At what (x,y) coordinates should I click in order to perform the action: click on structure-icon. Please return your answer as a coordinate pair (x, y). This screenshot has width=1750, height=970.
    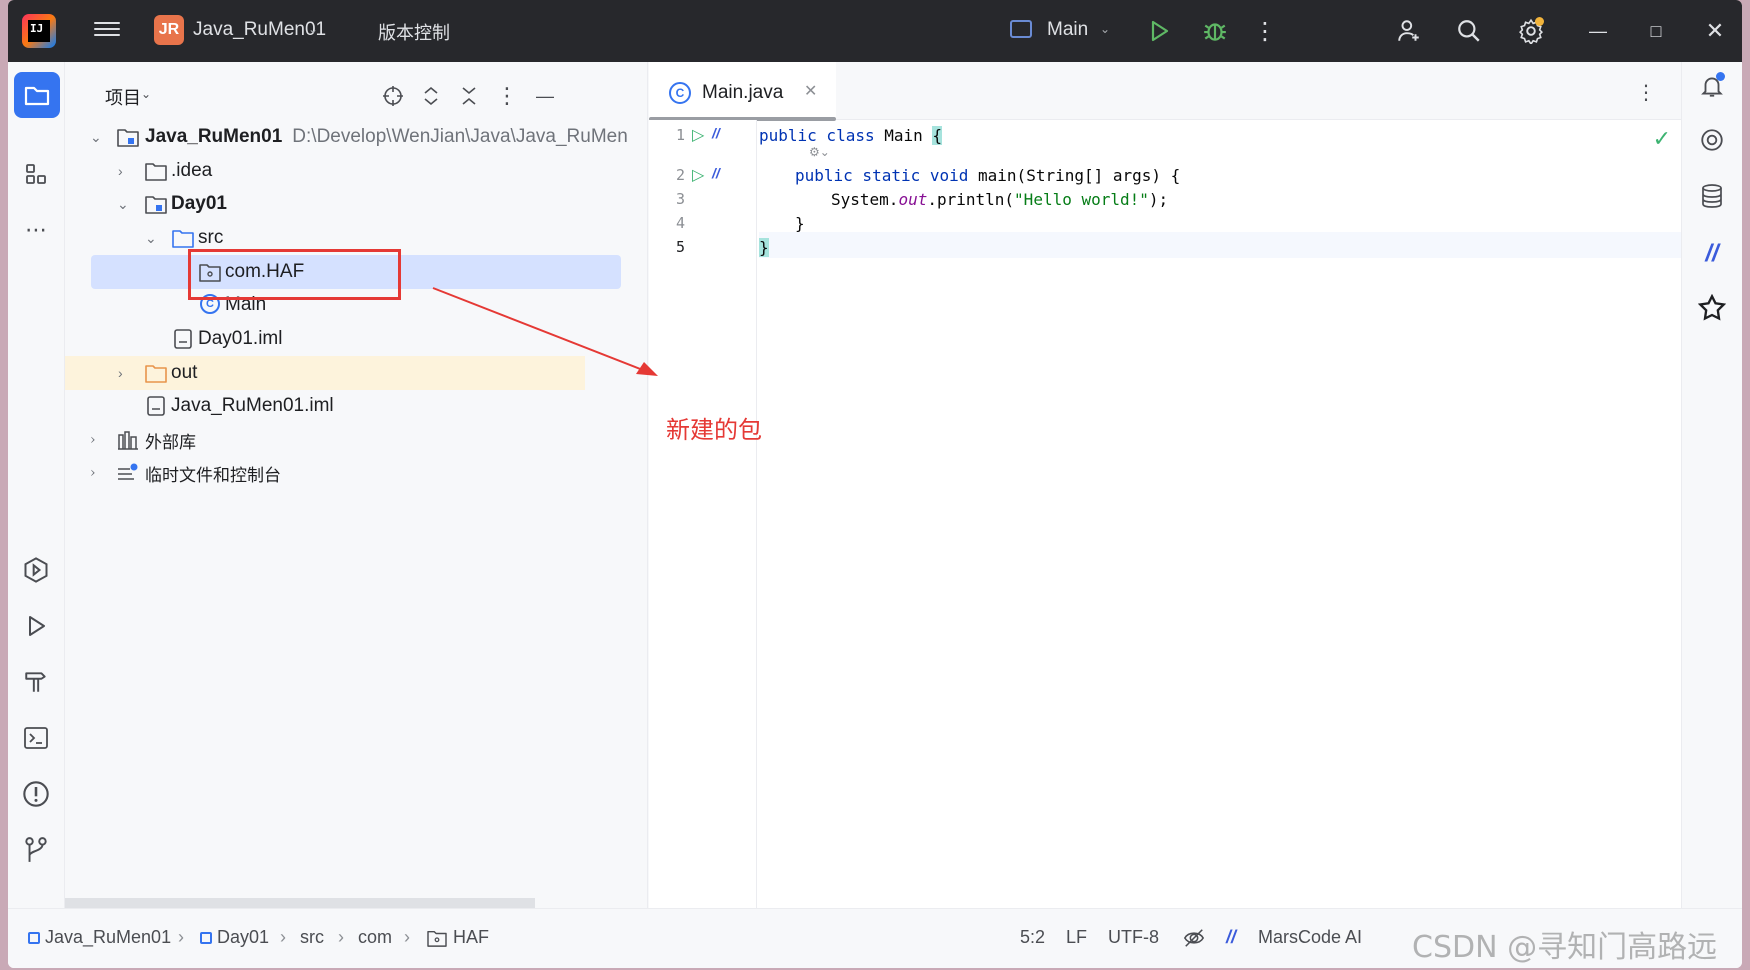
    Looking at the image, I should click on (36, 174).